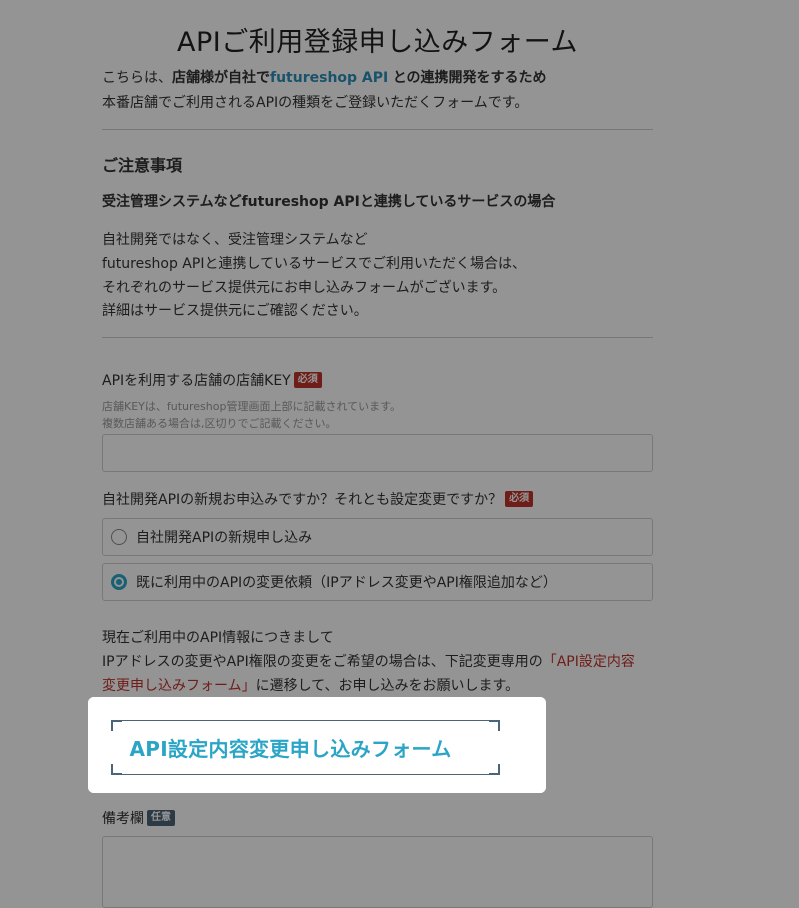 Image resolution: width=799 pixels, height=908 pixels. I want to click on info-line: 現在ご利用中のAPI情報につきまして, so click(218, 638).